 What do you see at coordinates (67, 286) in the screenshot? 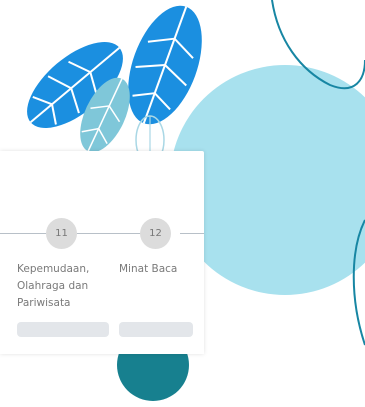
I see `step-label-kepemudaan: Kepemudaan, Olahraga dan Pariwisata` at bounding box center [67, 286].